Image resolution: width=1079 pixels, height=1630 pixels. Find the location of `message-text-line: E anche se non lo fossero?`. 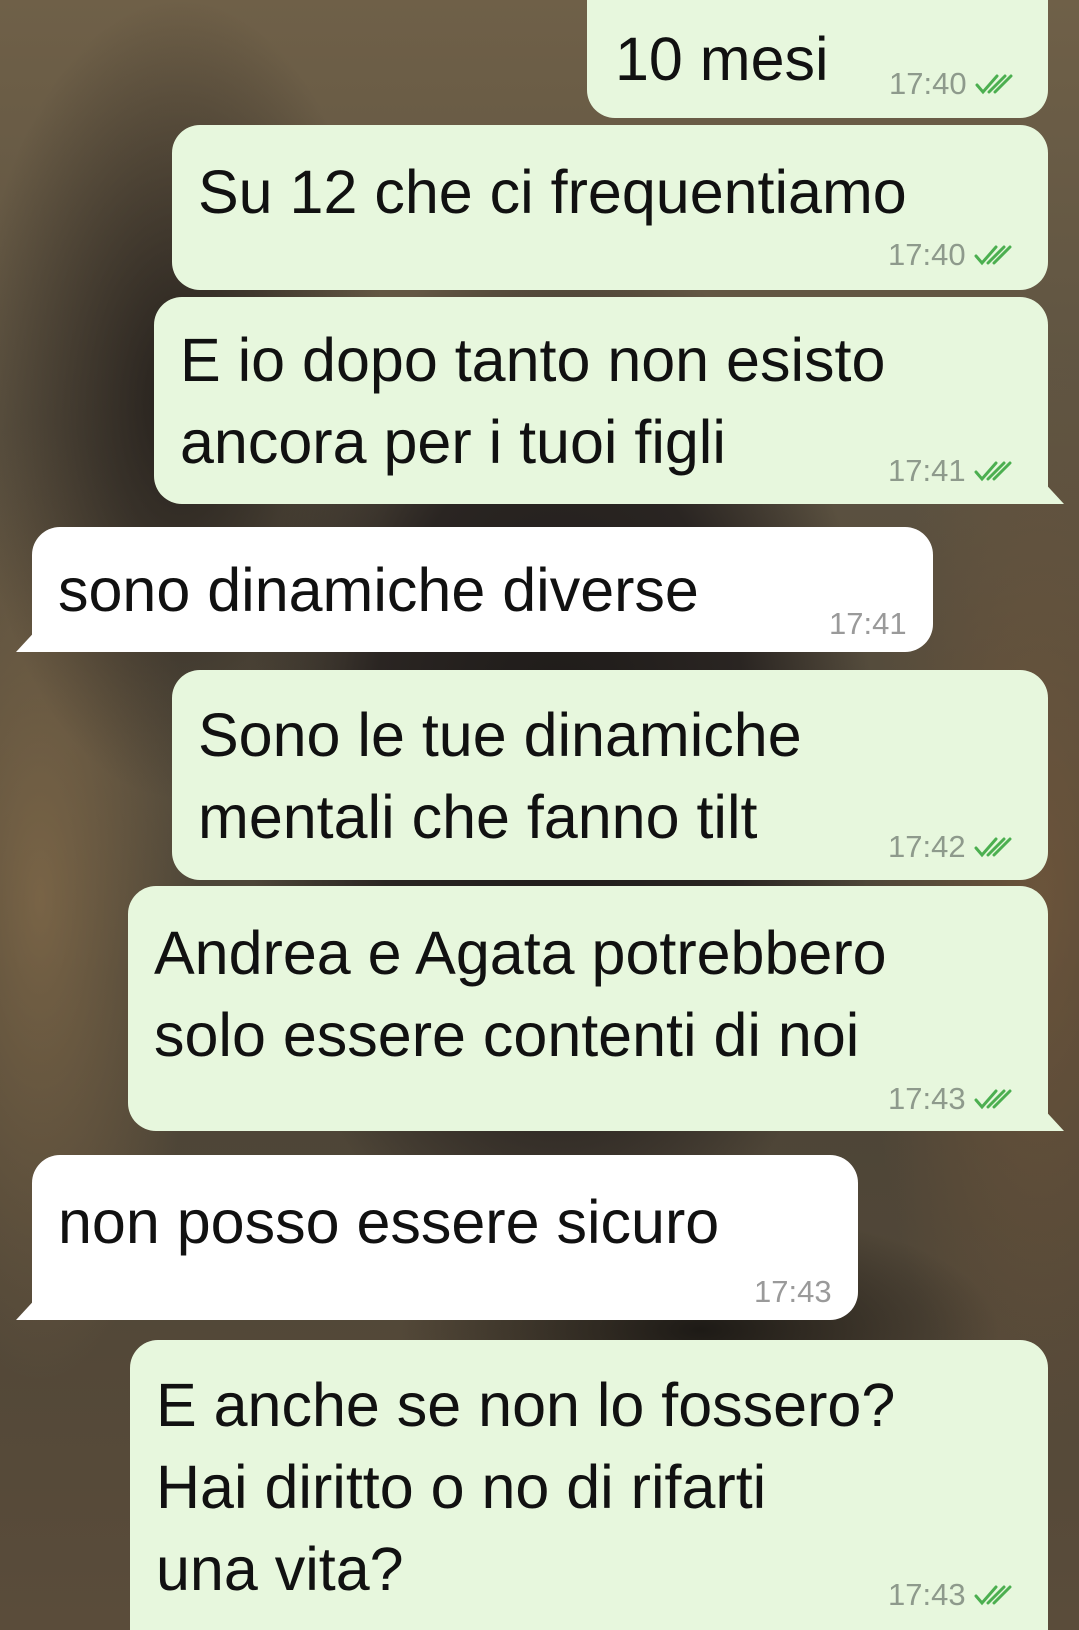

message-text-line: E anche se non lo fossero? is located at coordinates (526, 1405).